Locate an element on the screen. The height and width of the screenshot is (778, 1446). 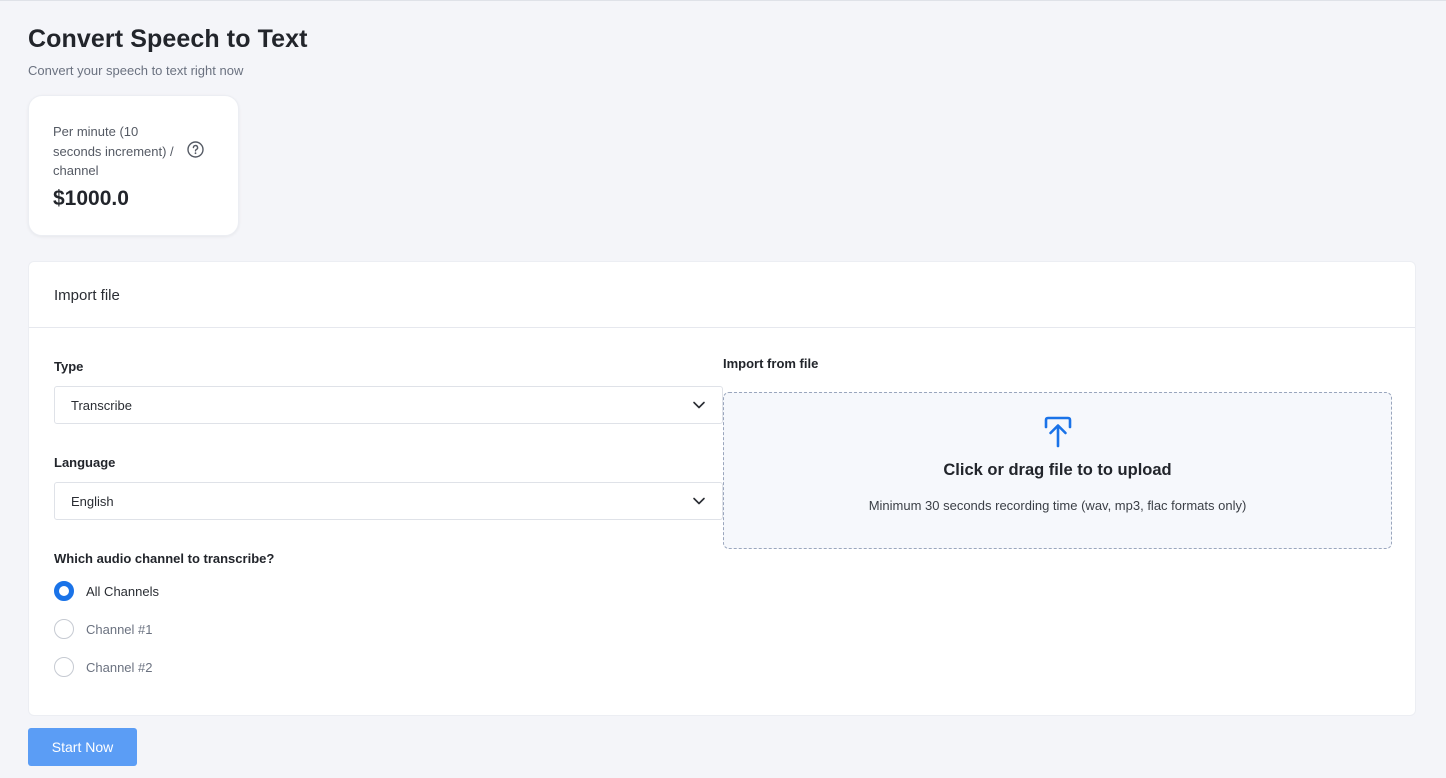
question-circle-icon is located at coordinates (195, 149).